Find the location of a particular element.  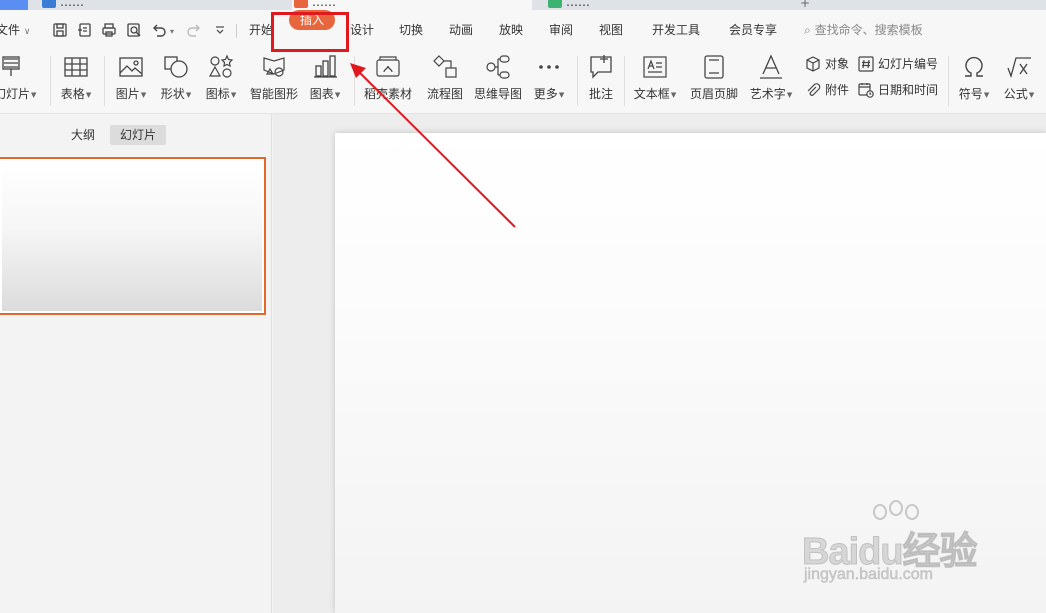

mindmap-icon is located at coordinates (498, 67).